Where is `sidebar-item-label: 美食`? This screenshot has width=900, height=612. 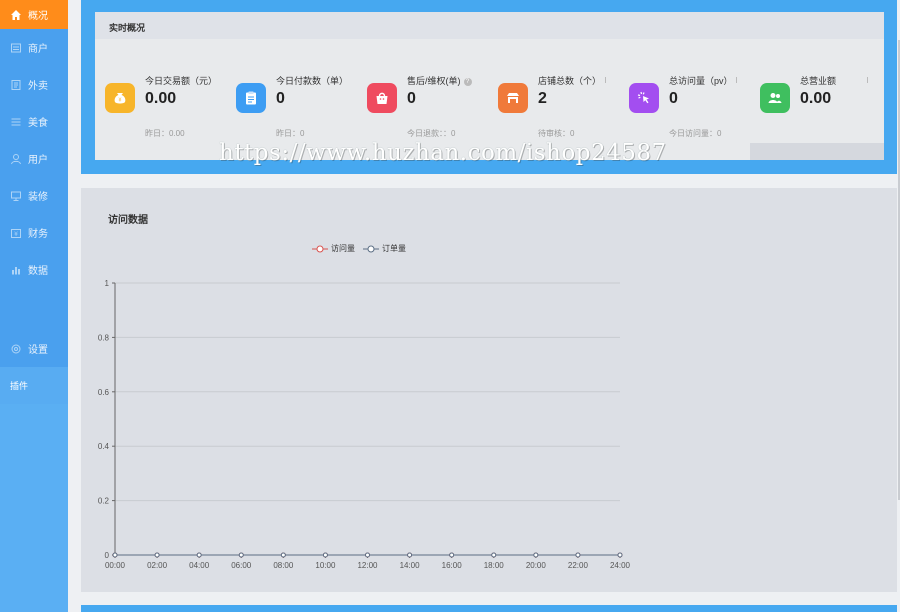
sidebar-item-label: 美食 is located at coordinates (38, 123).